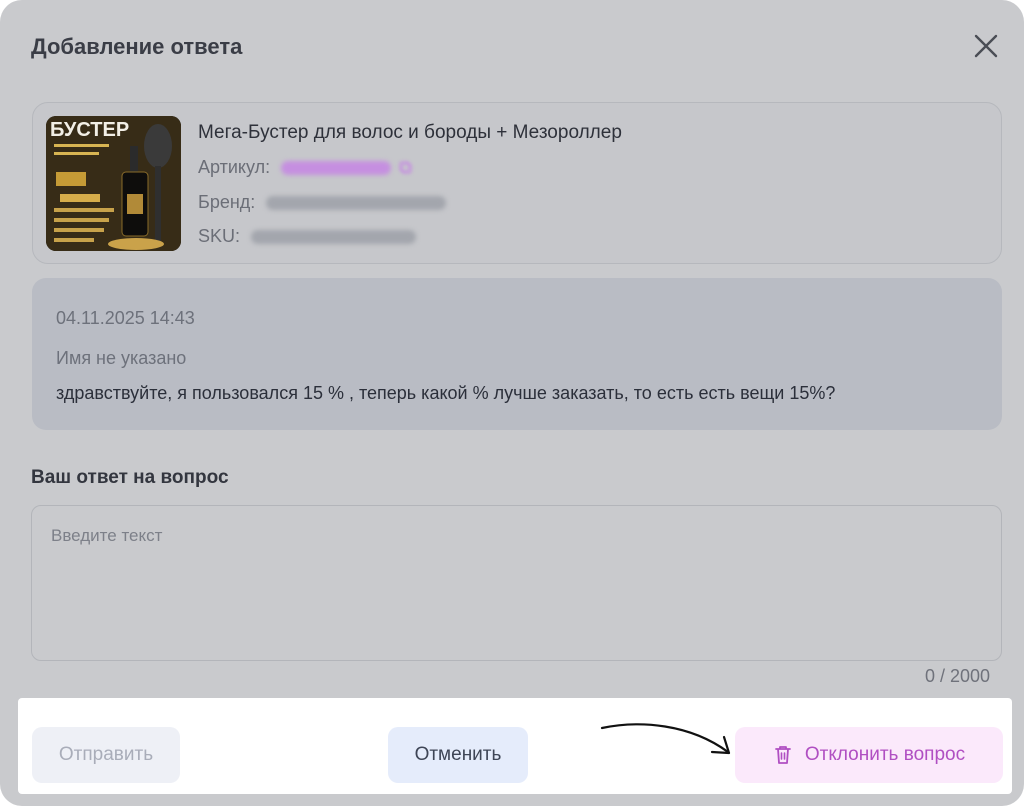  What do you see at coordinates (885, 754) in the screenshot?
I see `reject-button-label: Отклонить вопрос` at bounding box center [885, 754].